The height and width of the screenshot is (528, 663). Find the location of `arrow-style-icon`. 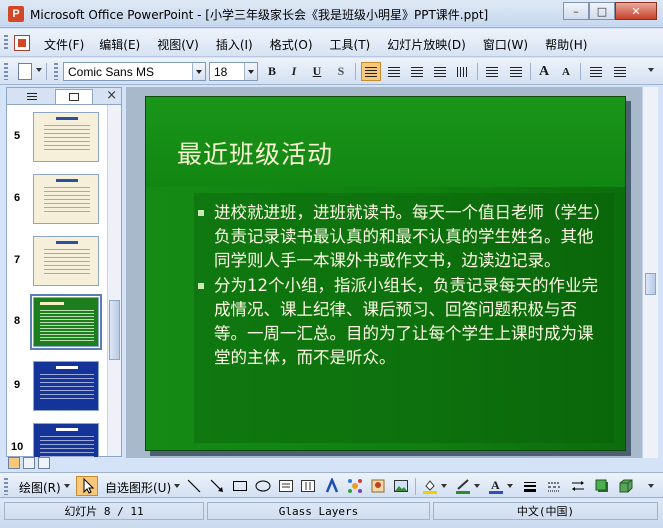

arrow-style-icon is located at coordinates (578, 486).